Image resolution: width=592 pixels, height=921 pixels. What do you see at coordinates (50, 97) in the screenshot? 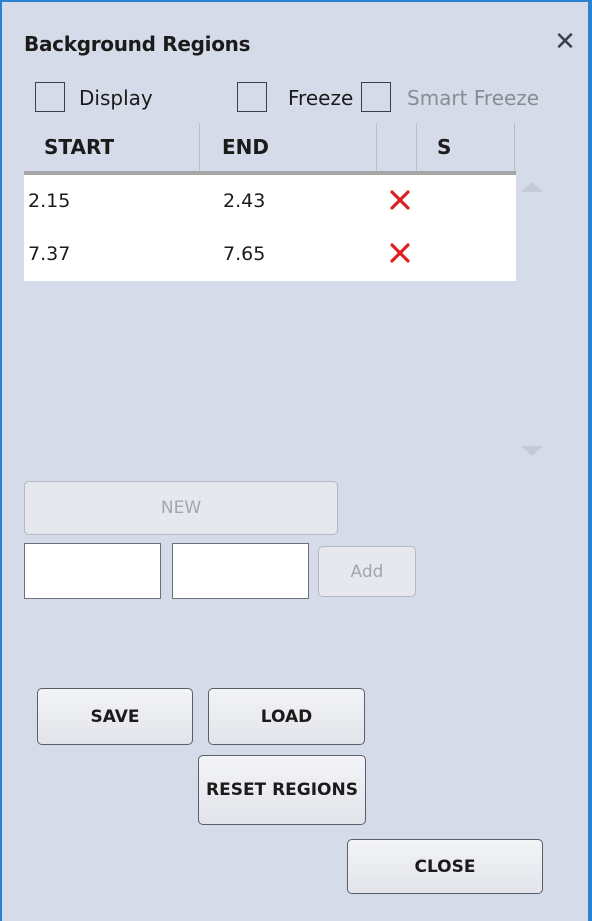
I see `display-checkbox` at bounding box center [50, 97].